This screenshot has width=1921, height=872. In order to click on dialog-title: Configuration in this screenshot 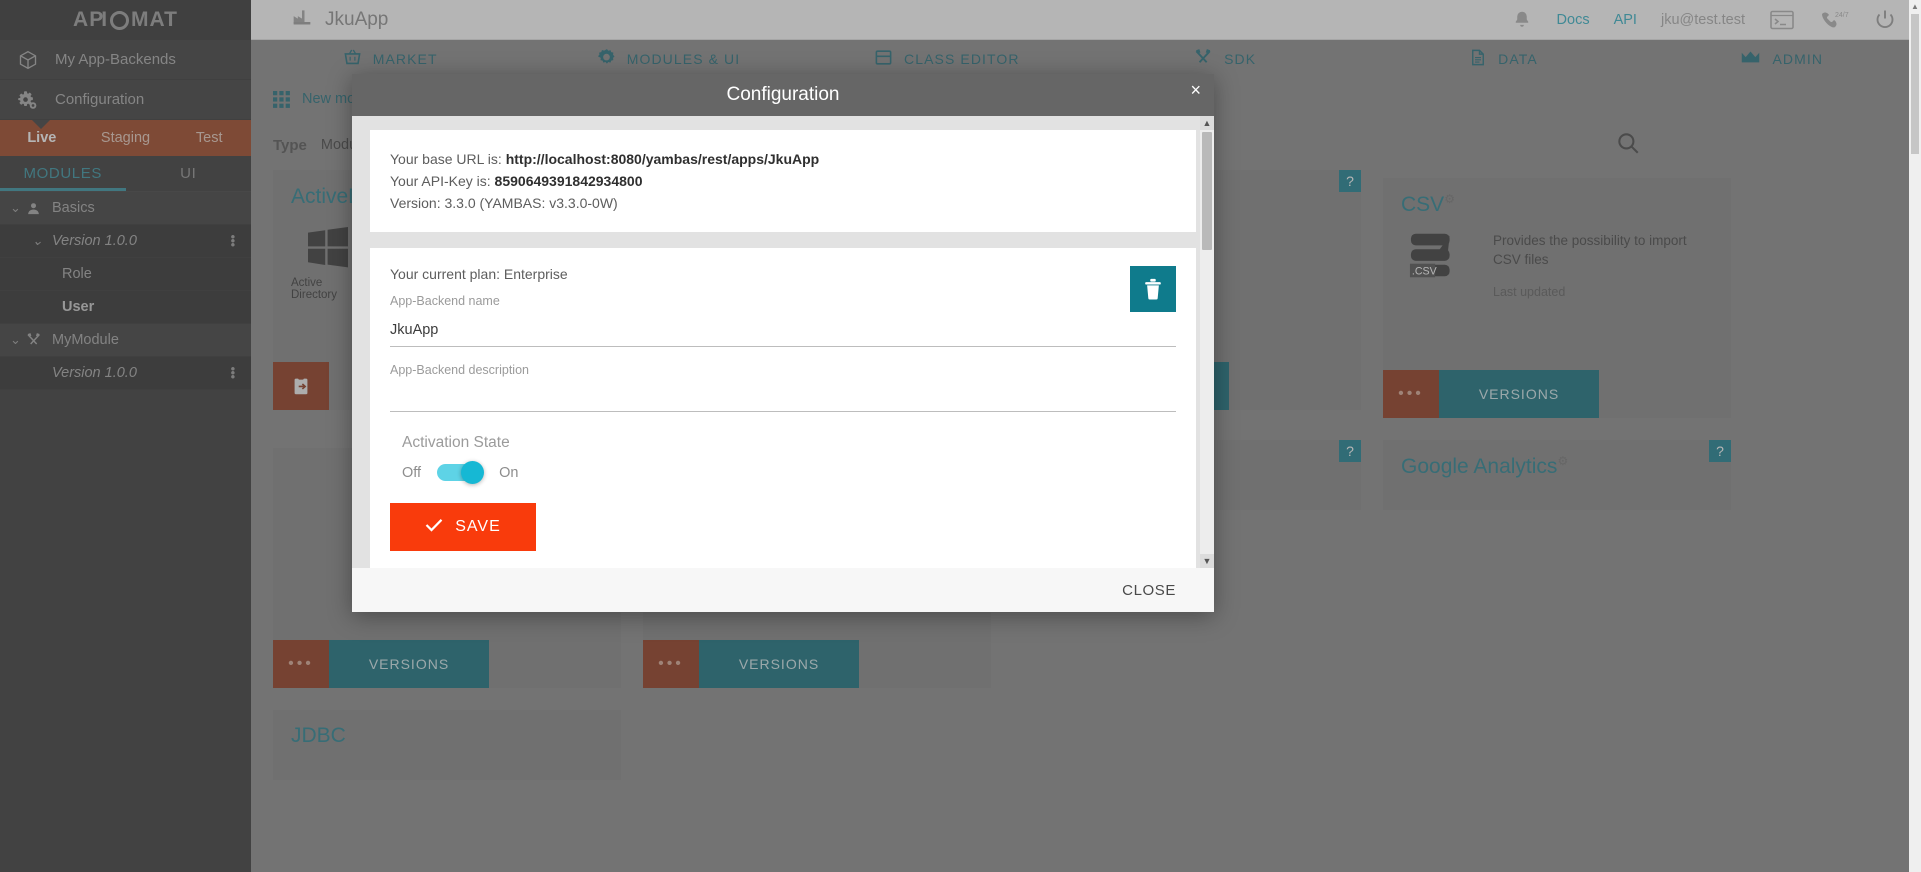, I will do `click(783, 94)`.